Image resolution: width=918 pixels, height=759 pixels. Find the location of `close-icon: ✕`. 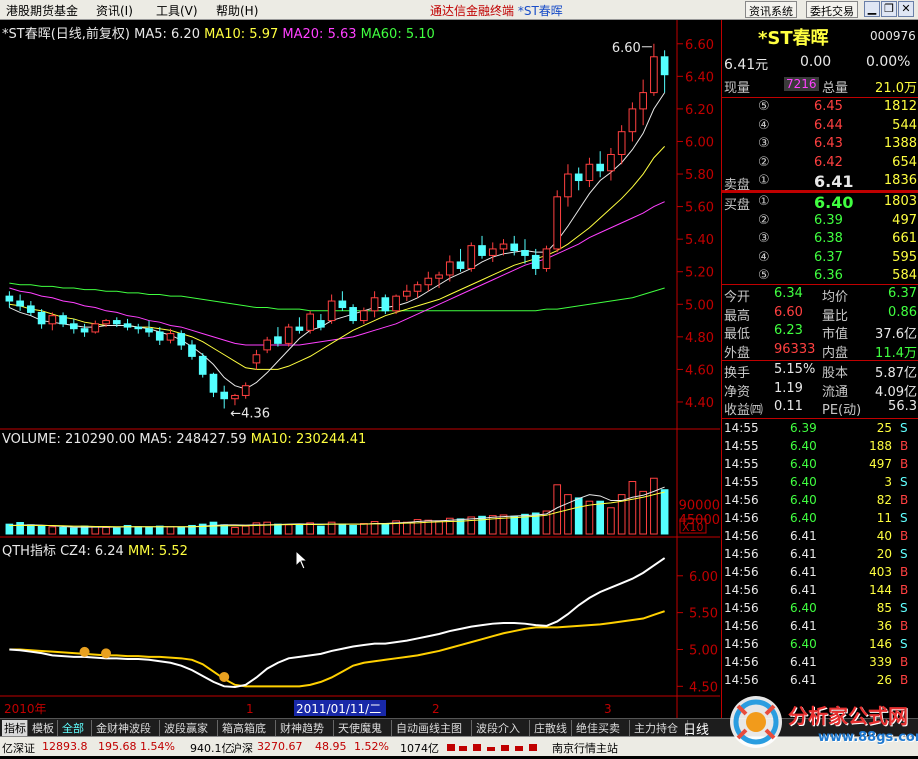

close-icon: ✕ is located at coordinates (906, 9).